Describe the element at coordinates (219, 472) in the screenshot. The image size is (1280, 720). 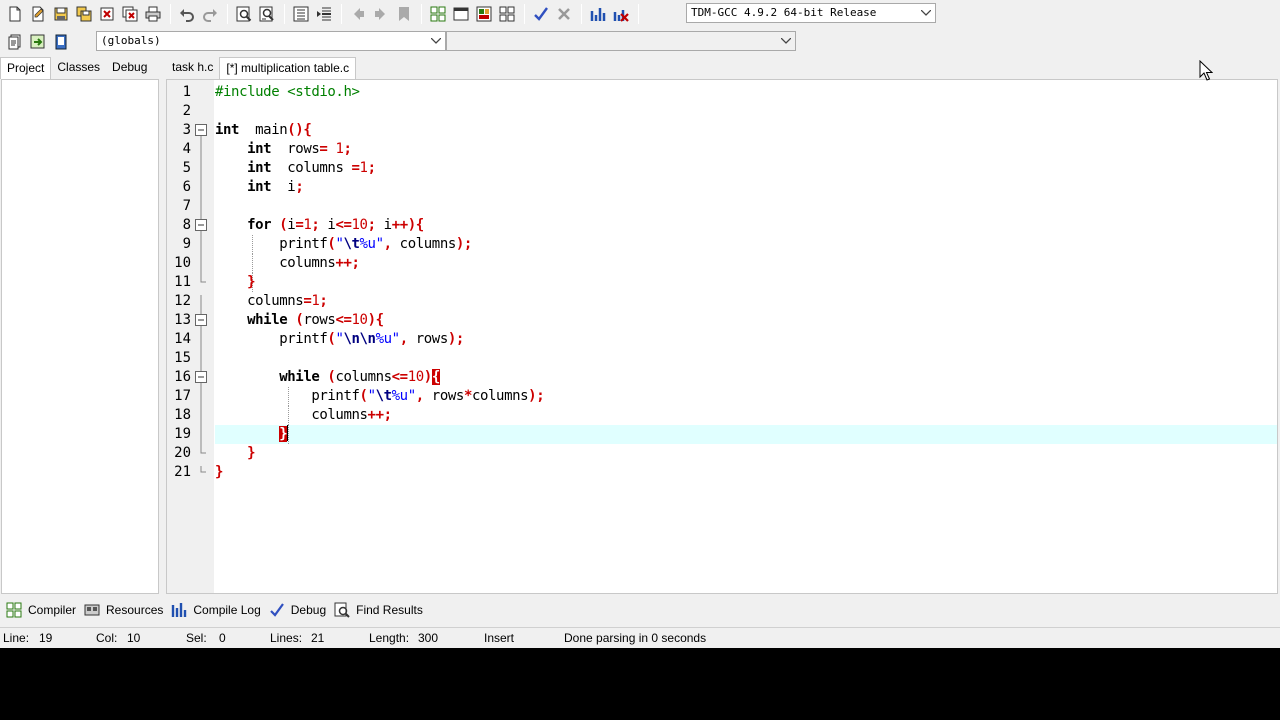
I see `code-text: }` at that location.